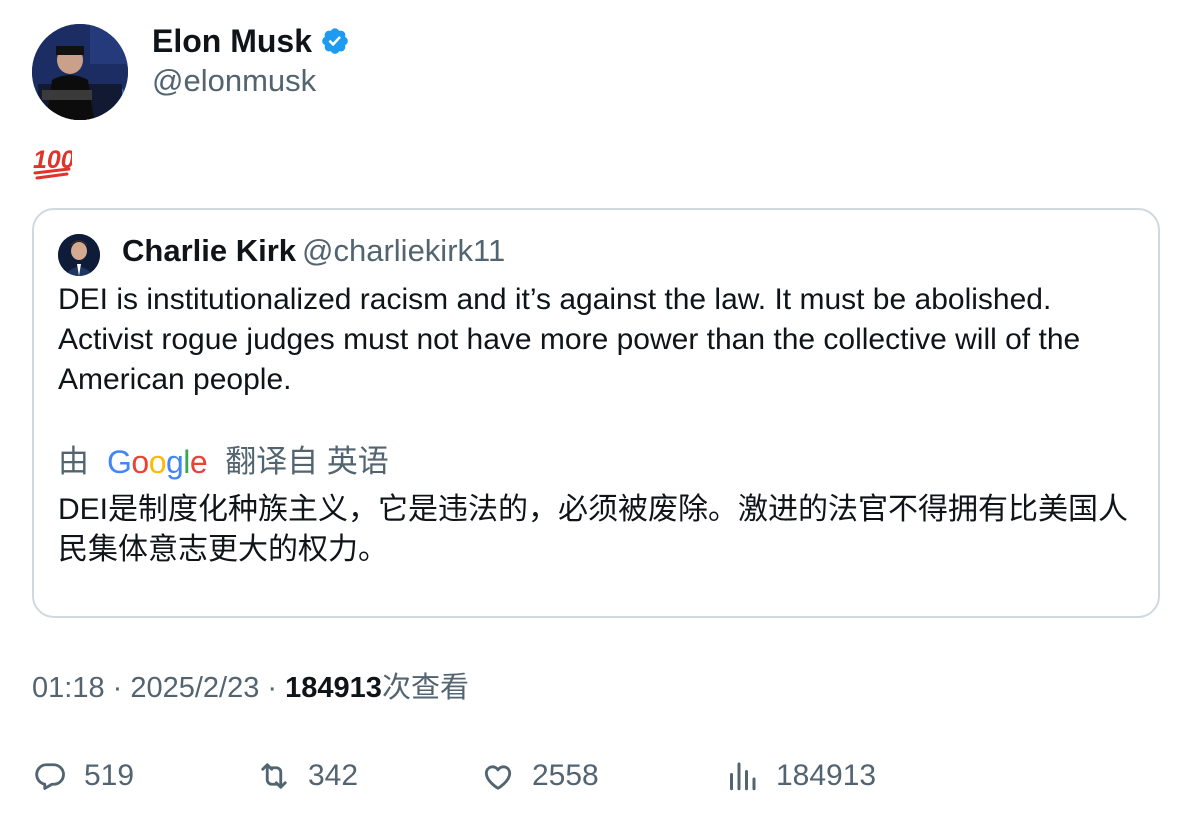 Image resolution: width=1196 pixels, height=822 pixels. What do you see at coordinates (157, 462) in the screenshot?
I see `google-logo: Google` at bounding box center [157, 462].